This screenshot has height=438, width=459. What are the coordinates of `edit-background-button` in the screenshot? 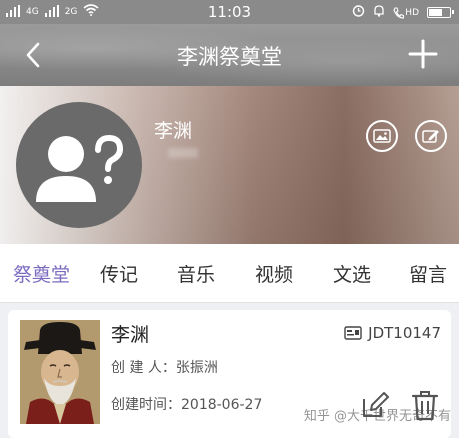 It's located at (431, 136).